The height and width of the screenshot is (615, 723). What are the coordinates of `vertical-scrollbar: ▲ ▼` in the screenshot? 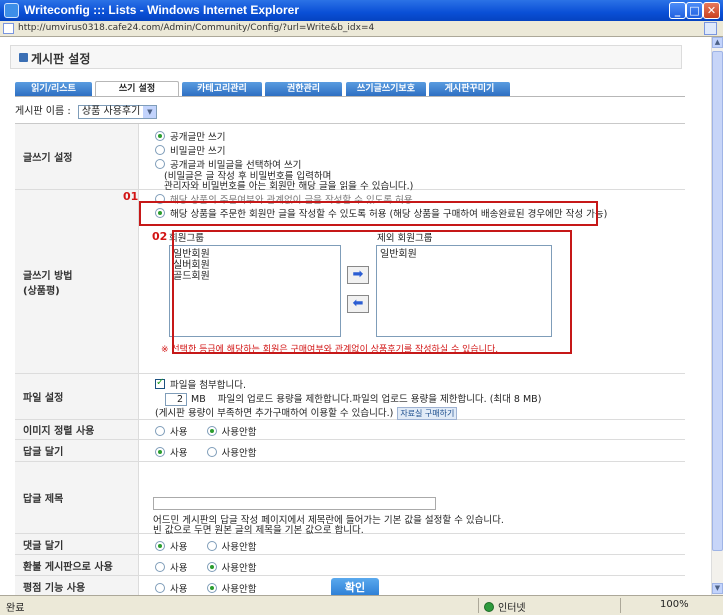 It's located at (717, 316).